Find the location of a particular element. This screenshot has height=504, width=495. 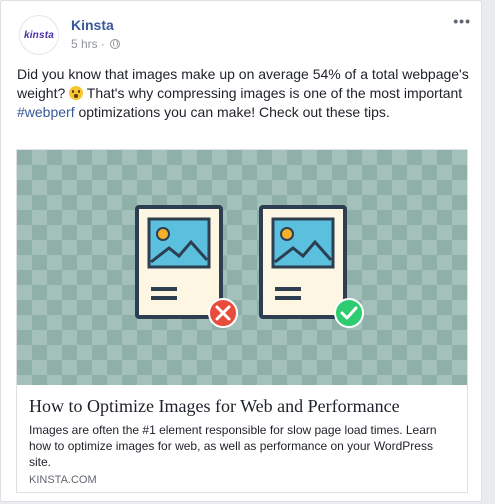

unoptimized-image-card is located at coordinates (179, 262).